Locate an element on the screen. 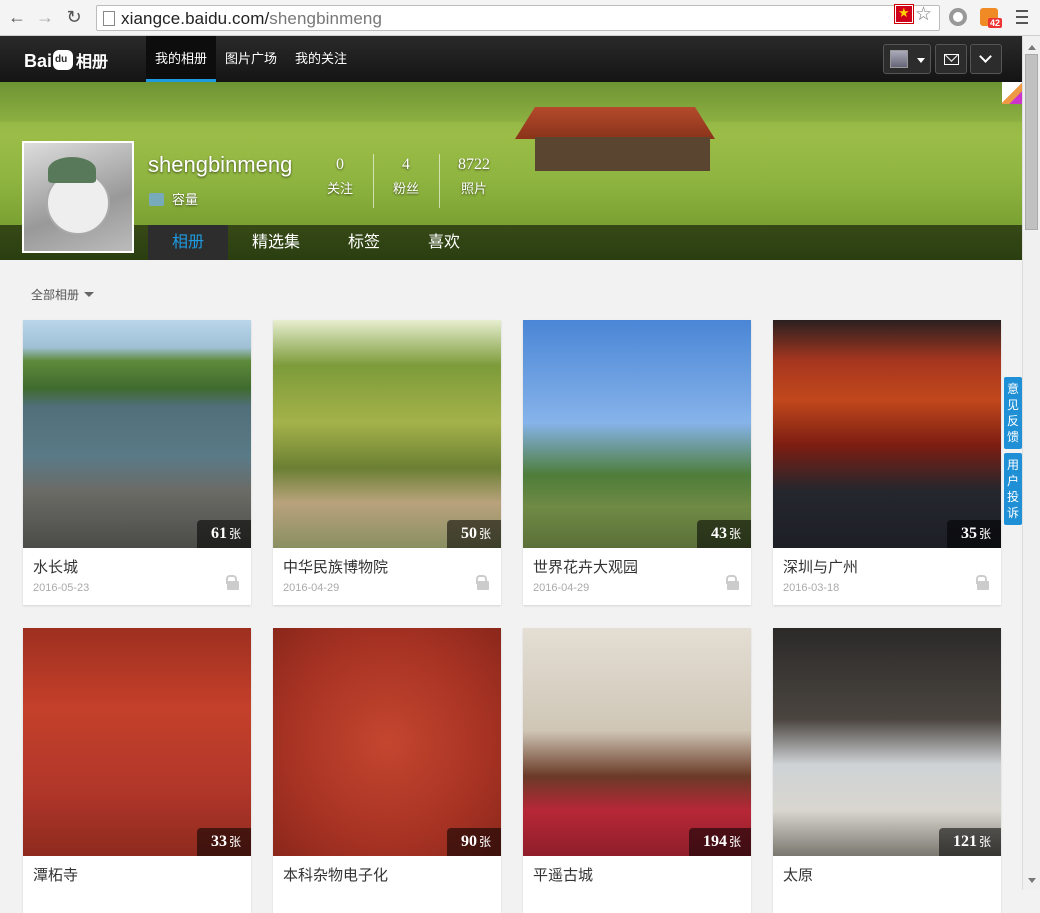 This screenshot has height=913, width=1040. profile-username: shengbinmeng is located at coordinates (220, 165).